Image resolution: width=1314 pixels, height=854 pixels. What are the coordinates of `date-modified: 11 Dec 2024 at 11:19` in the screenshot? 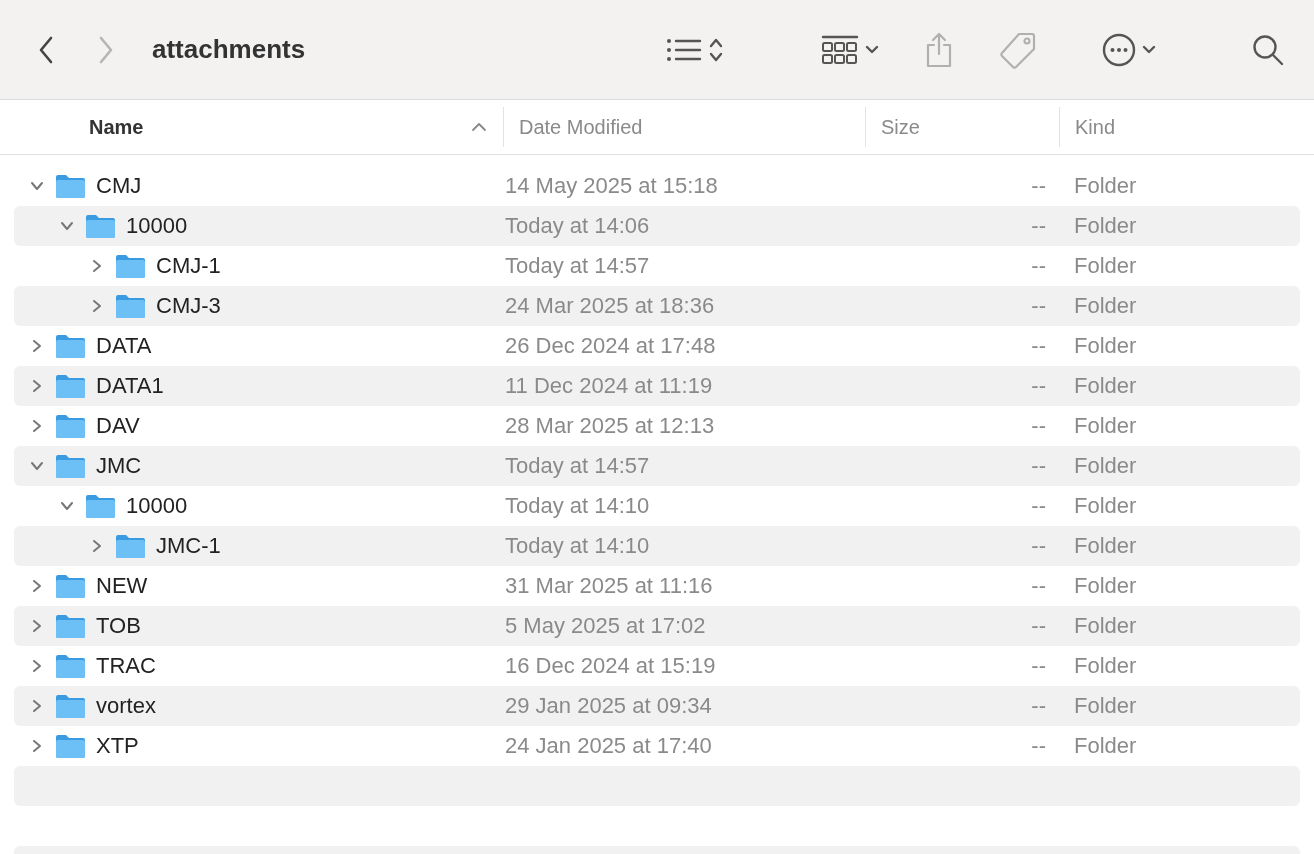 It's located at (609, 386).